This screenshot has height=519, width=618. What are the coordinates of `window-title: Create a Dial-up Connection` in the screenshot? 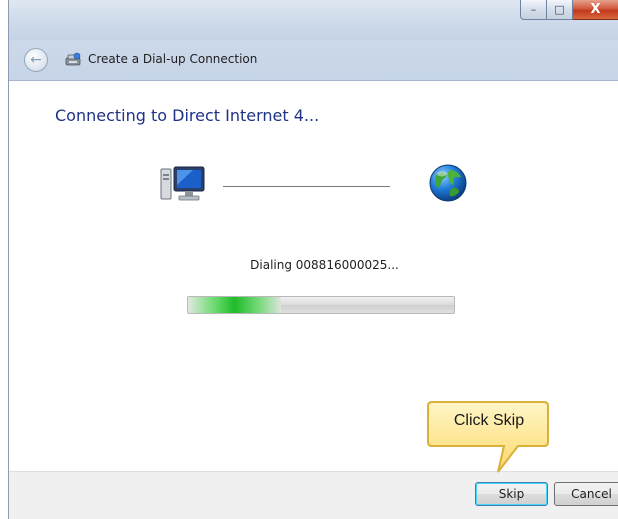 It's located at (173, 59).